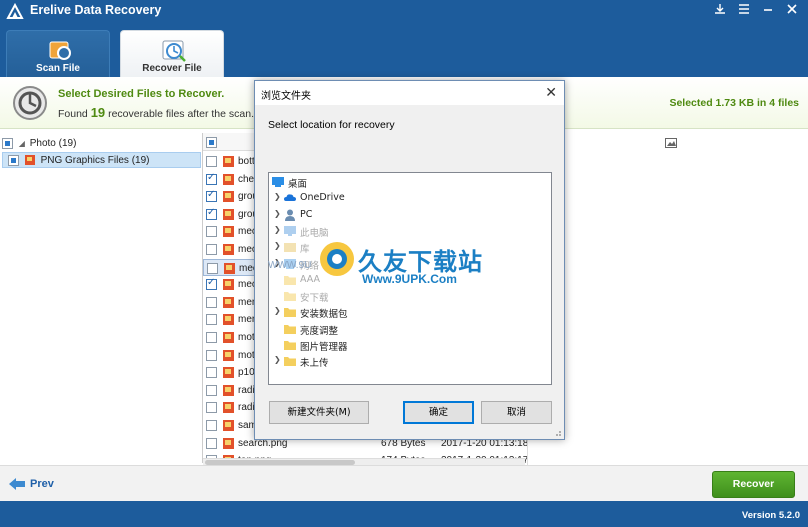  Describe the element at coordinates (306, 214) in the screenshot. I see `folder-tree-label: PC` at that location.